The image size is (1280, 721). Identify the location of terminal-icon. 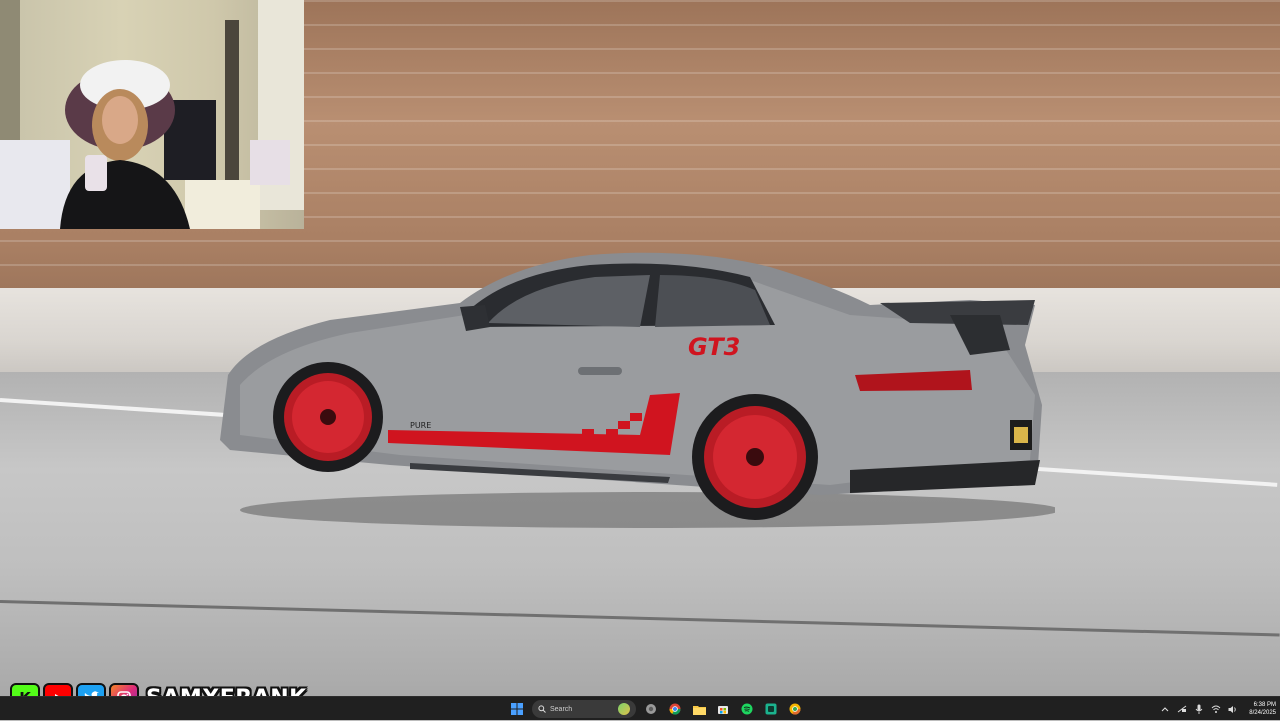
(771, 709).